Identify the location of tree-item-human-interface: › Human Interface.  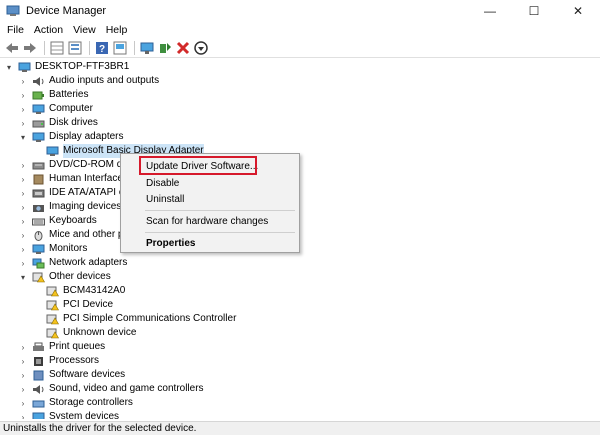
(70, 179).